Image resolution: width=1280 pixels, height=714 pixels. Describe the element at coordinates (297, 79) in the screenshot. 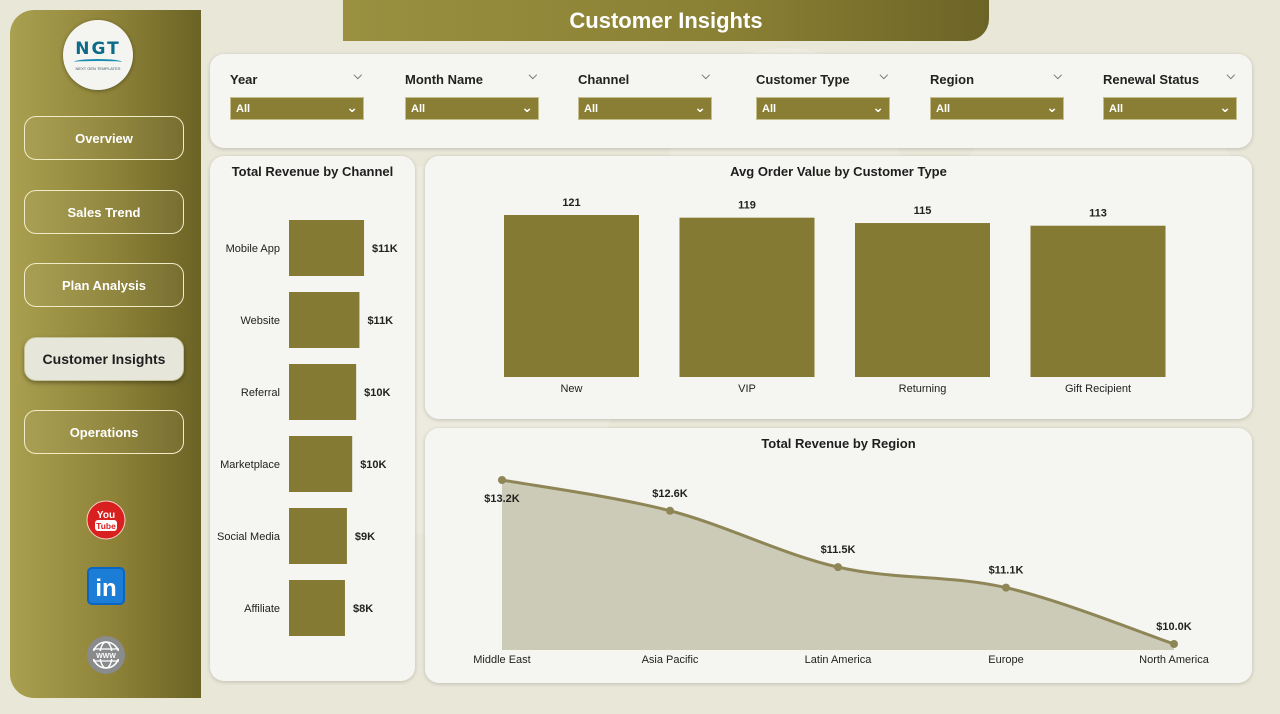

I see `filter-label: Year ⌵` at that location.